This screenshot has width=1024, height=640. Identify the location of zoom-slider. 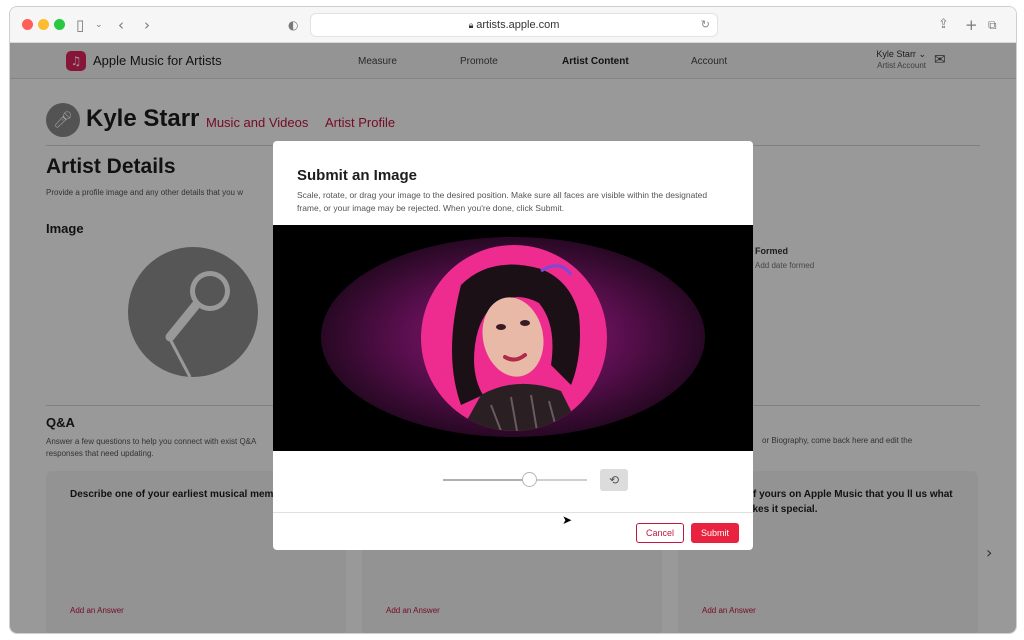
(515, 479).